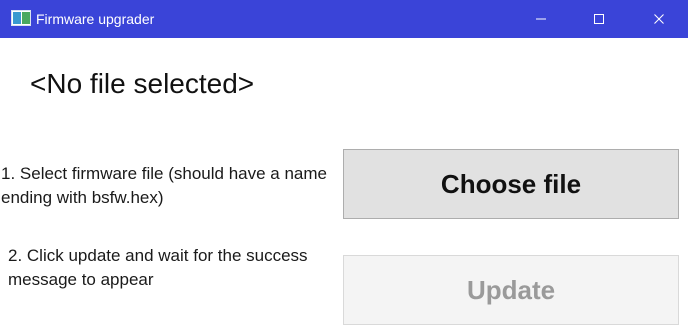  I want to click on close-button, so click(659, 19).